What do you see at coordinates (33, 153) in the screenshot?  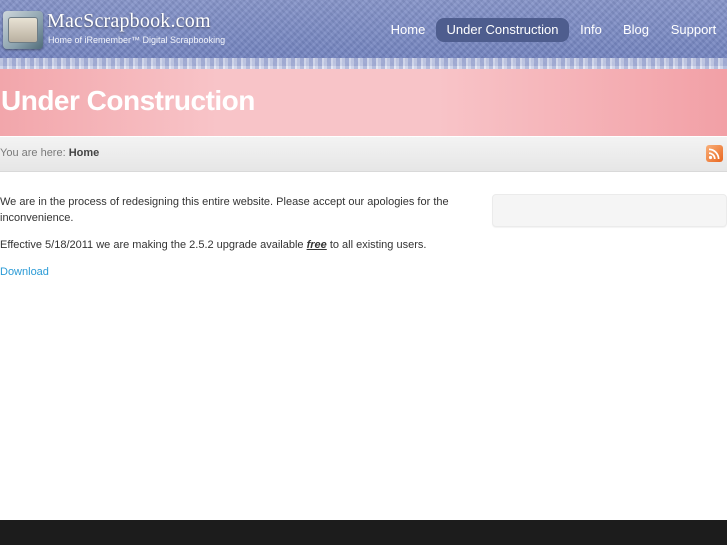 I see `breadcrumb-prefix: You are here:` at bounding box center [33, 153].